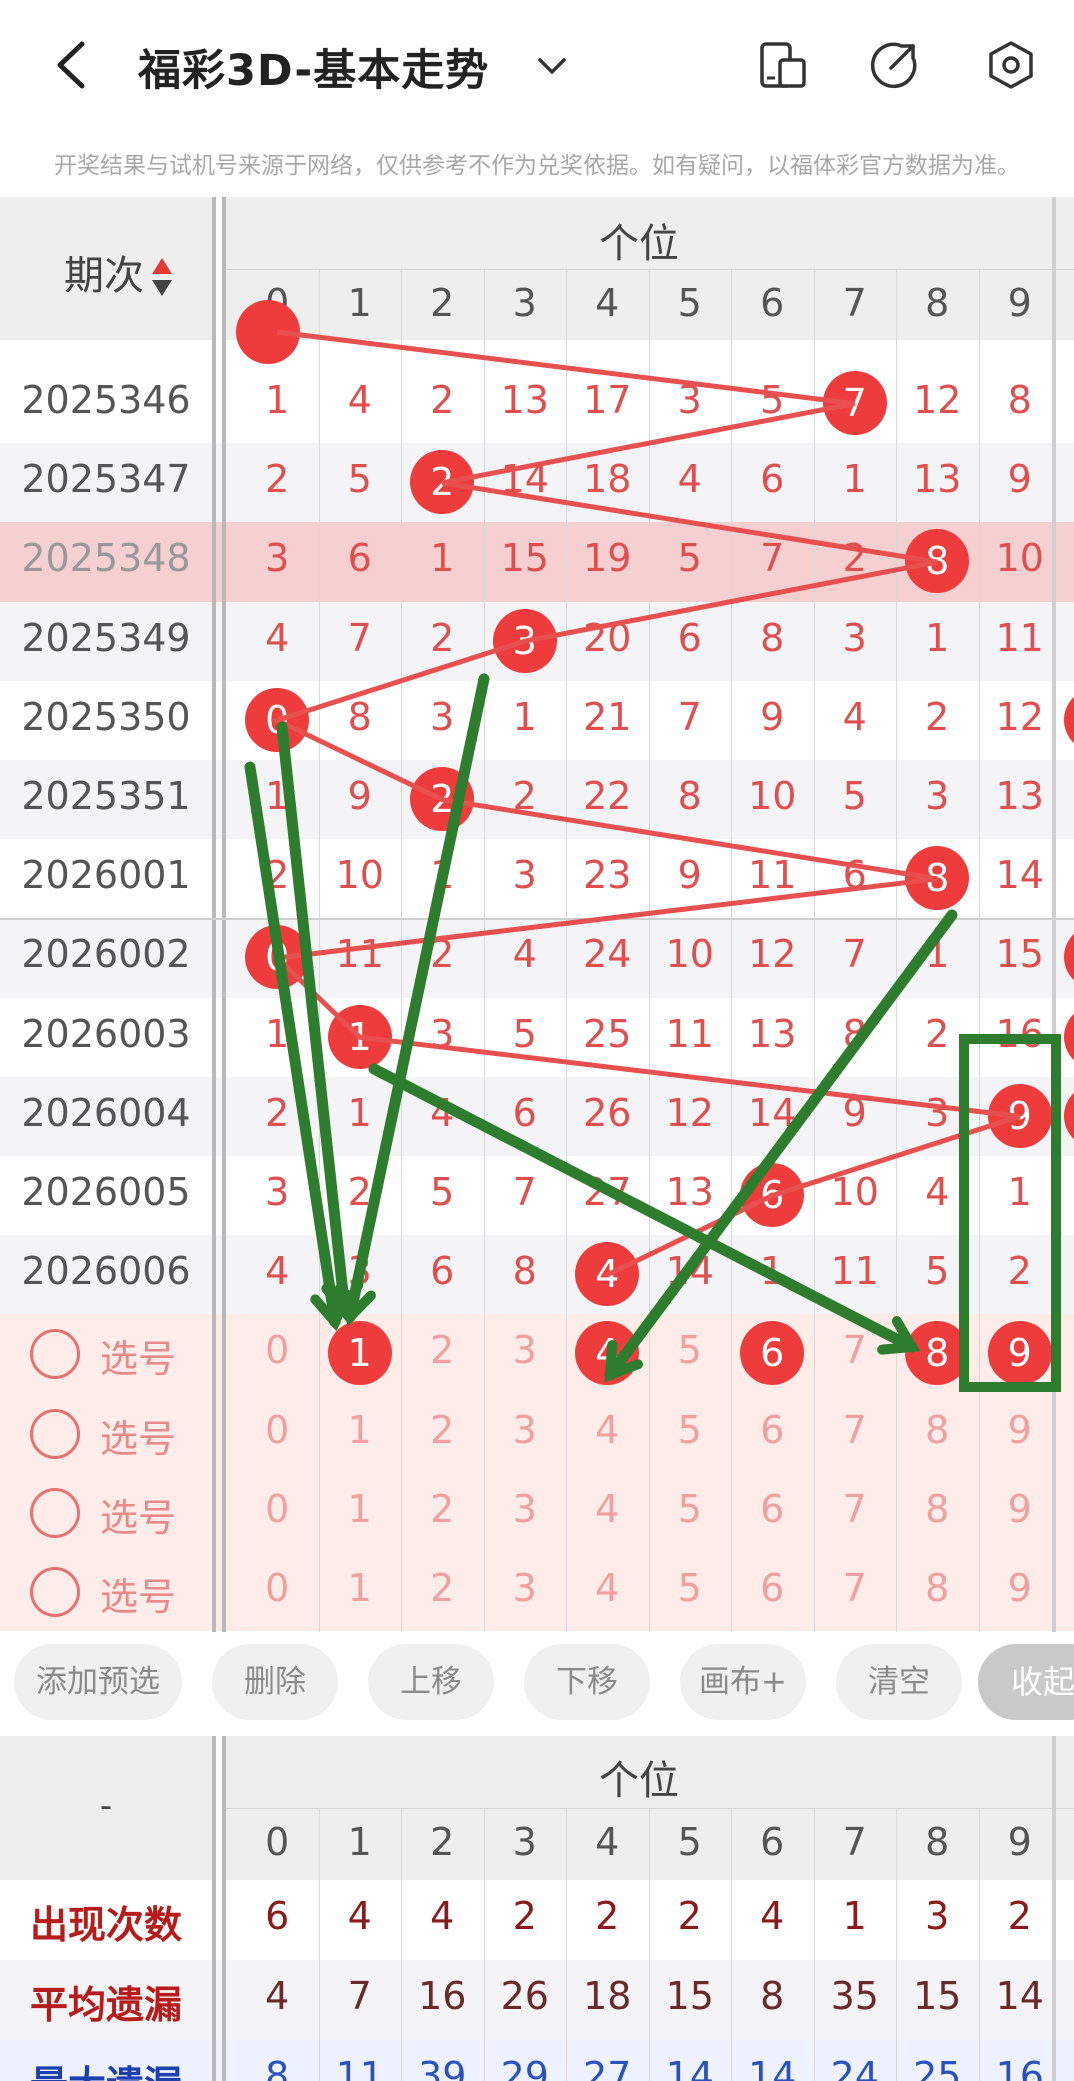 This screenshot has width=1074, height=2081. I want to click on settings-icon, so click(1011, 65).